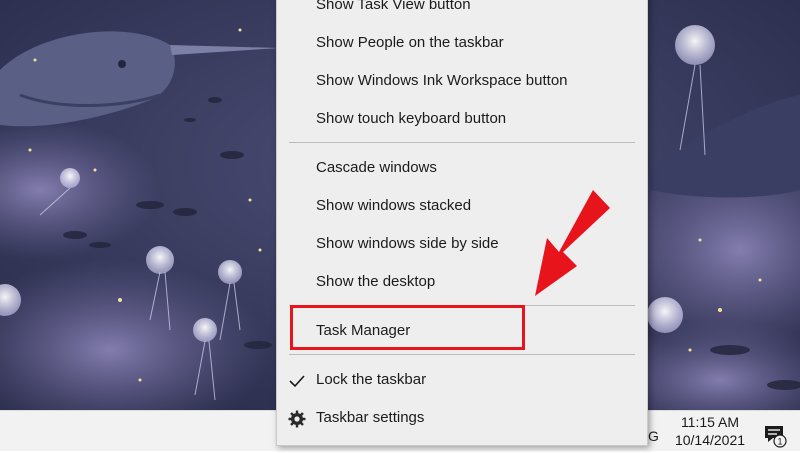  I want to click on menu-item-label: Show windows stacked, so click(394, 205).